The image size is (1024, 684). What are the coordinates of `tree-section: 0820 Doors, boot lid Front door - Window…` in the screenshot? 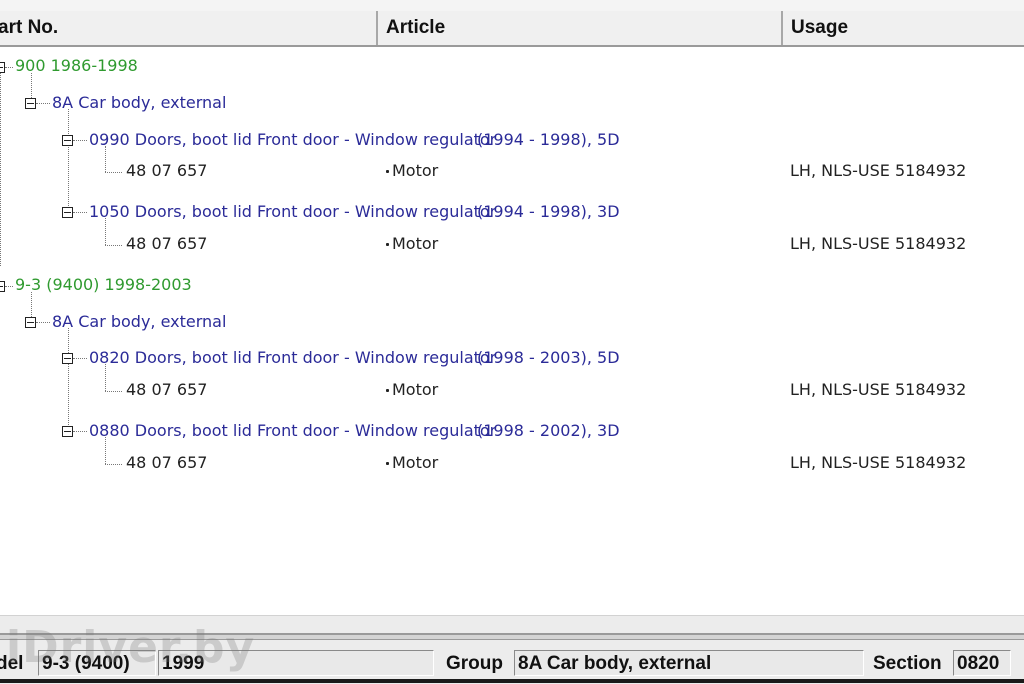 It's located at (292, 358).